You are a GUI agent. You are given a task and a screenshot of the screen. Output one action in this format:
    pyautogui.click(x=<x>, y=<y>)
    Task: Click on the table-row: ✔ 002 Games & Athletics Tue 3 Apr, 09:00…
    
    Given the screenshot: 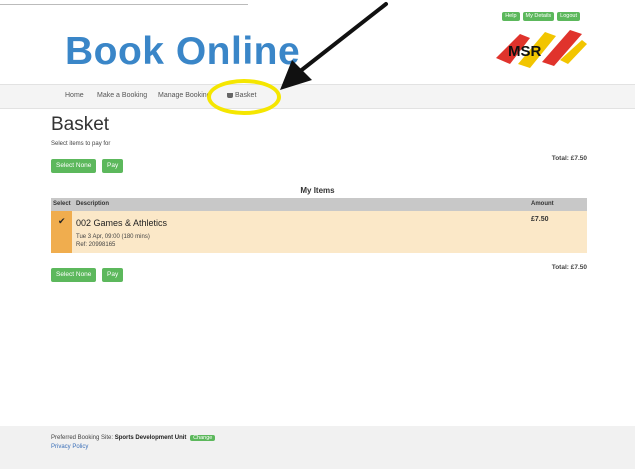 What is the action you would take?
    pyautogui.click(x=319, y=232)
    